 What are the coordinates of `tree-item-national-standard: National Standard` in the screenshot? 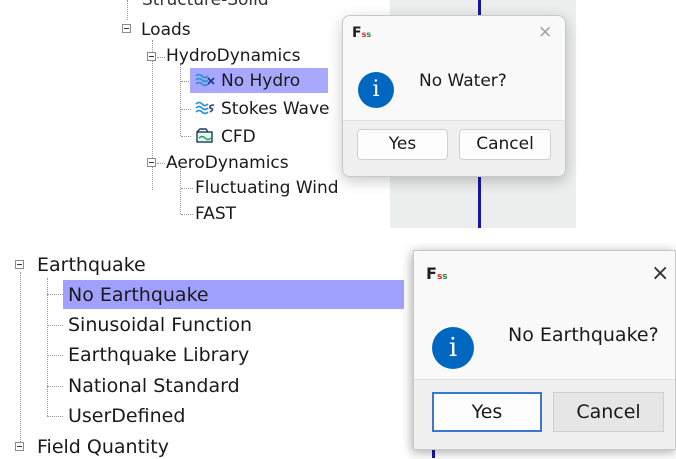 It's located at (154, 386).